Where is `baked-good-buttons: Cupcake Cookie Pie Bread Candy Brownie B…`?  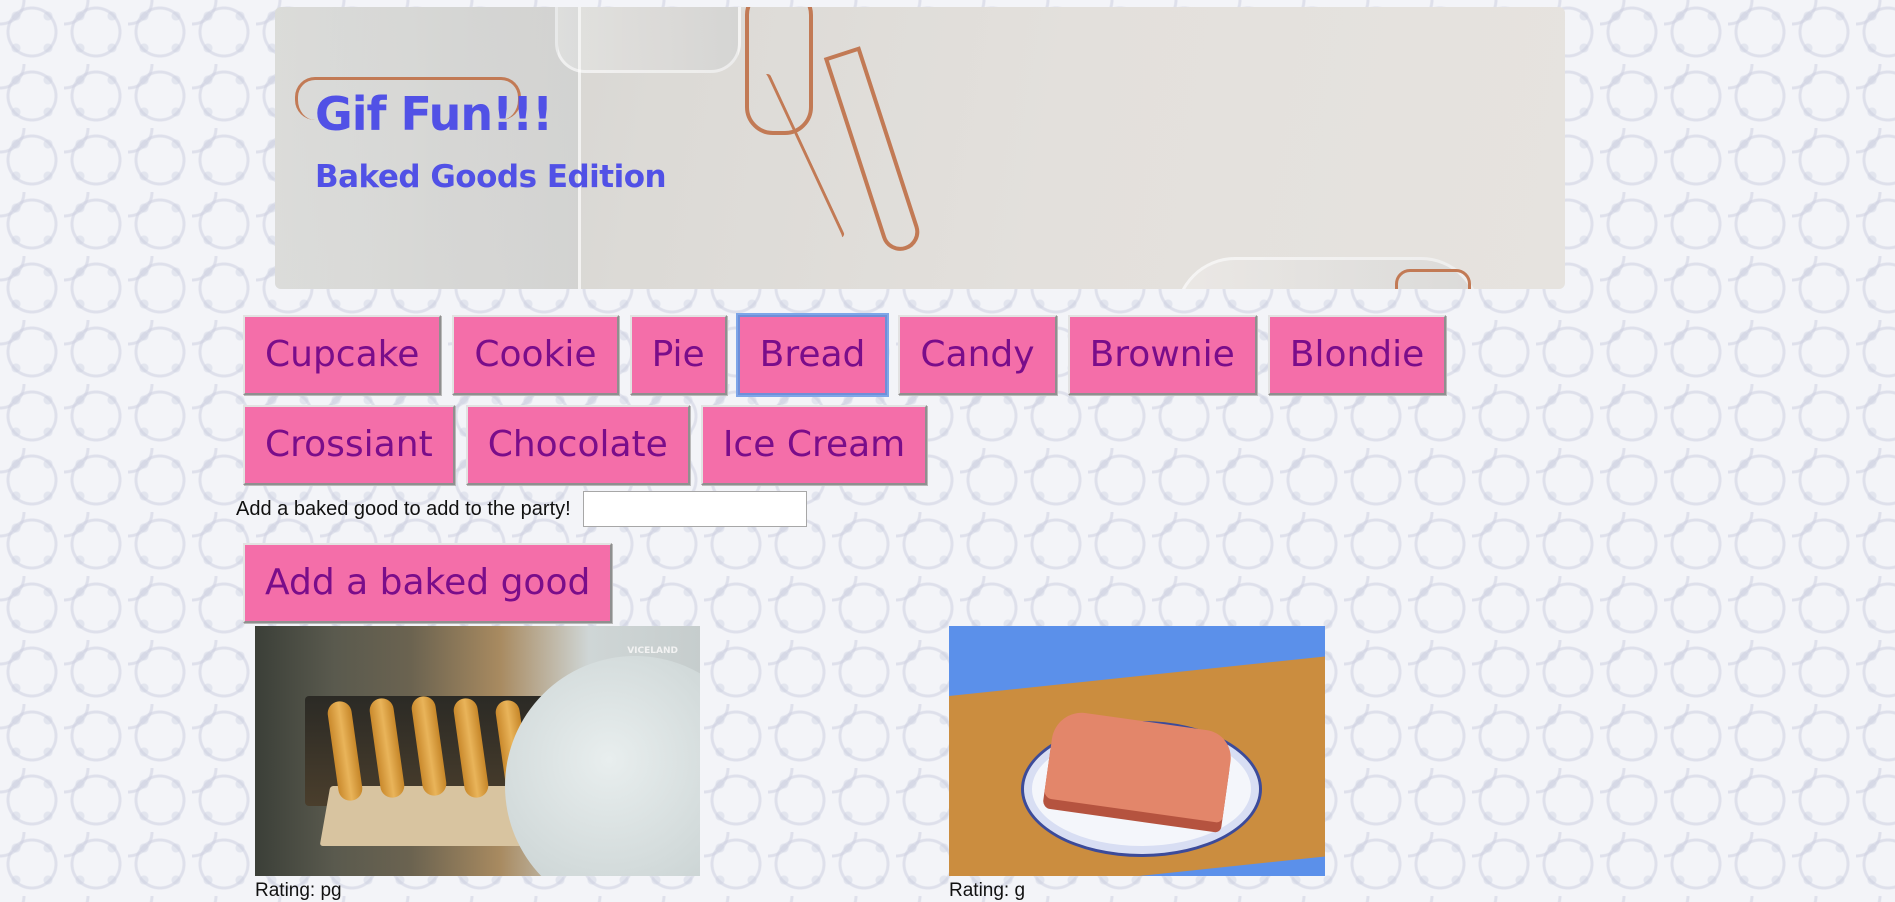
baked-good-buttons: Cupcake Cookie Pie Bread Candy Brownie B… is located at coordinates (918, 401).